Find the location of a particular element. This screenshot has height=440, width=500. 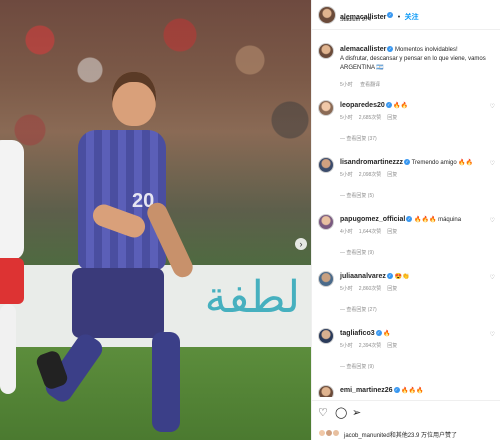

comment-item: tagliafico3 ✓ 🔥 5小时 2,394次赞 回复 — 查看回复 (9) ♡ is located at coordinates (406, 352).